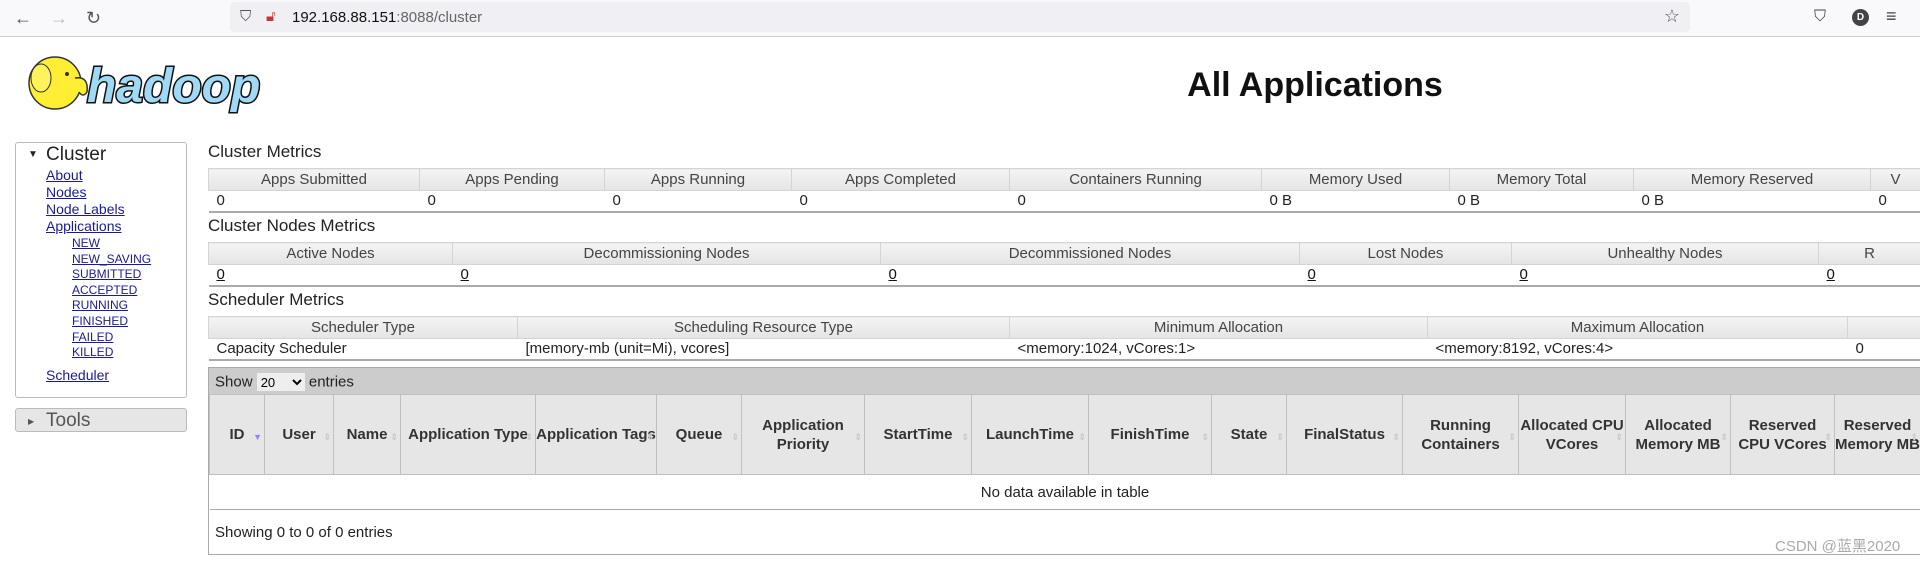  Describe the element at coordinates (101, 420) in the screenshot. I see `tools-menu: ▶ Tools` at that location.